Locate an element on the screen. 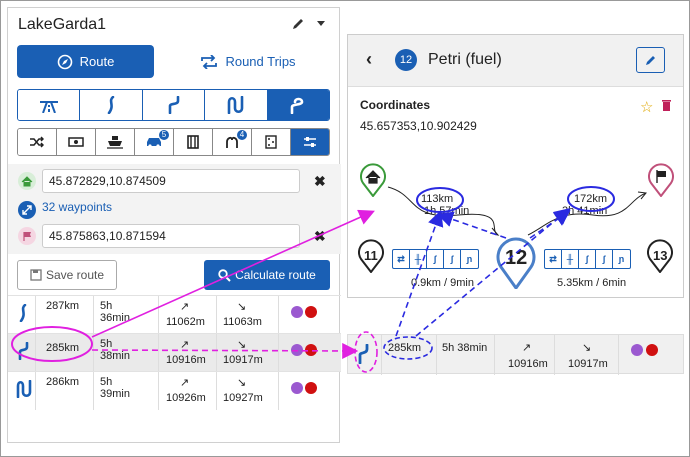 The image size is (690, 457). very-curvy-road-icon is located at coordinates (24, 389).